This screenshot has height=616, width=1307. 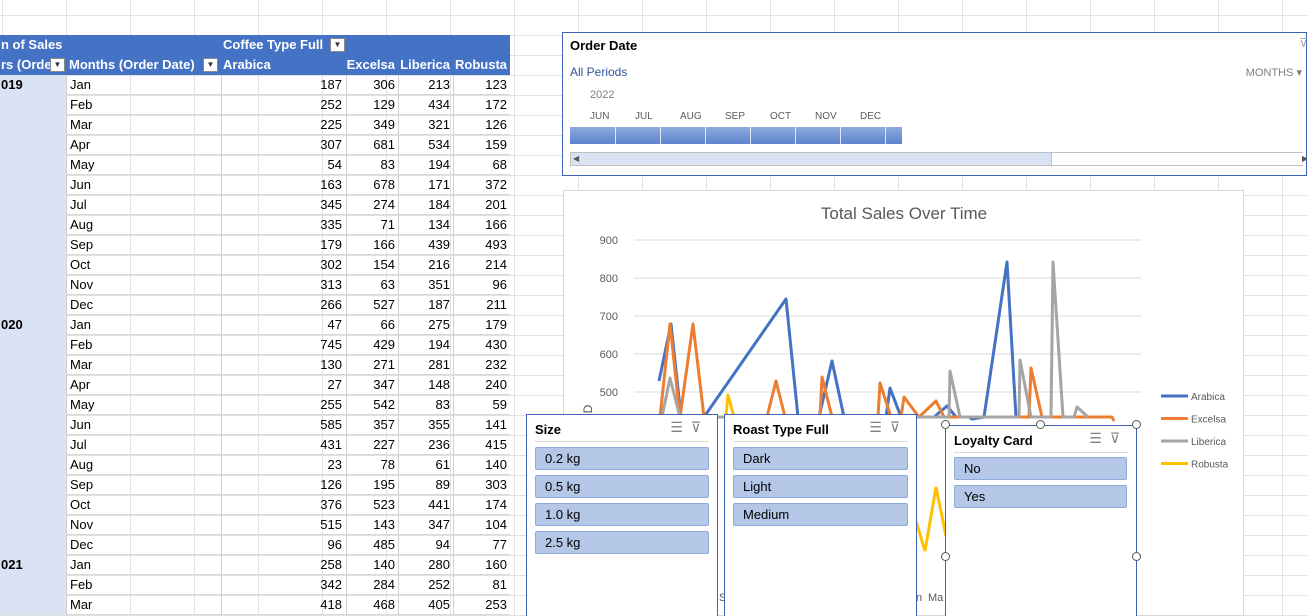 I want to click on month-cell: Oct, so click(x=143, y=505).